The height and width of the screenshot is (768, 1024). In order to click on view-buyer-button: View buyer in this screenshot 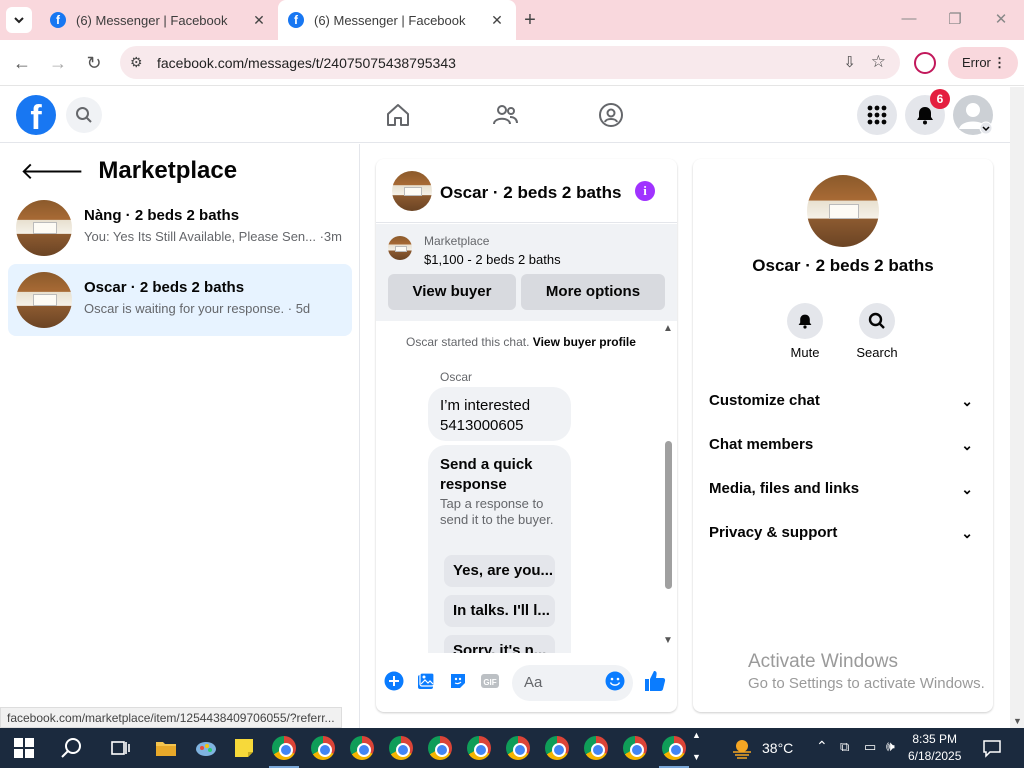, I will do `click(452, 292)`.